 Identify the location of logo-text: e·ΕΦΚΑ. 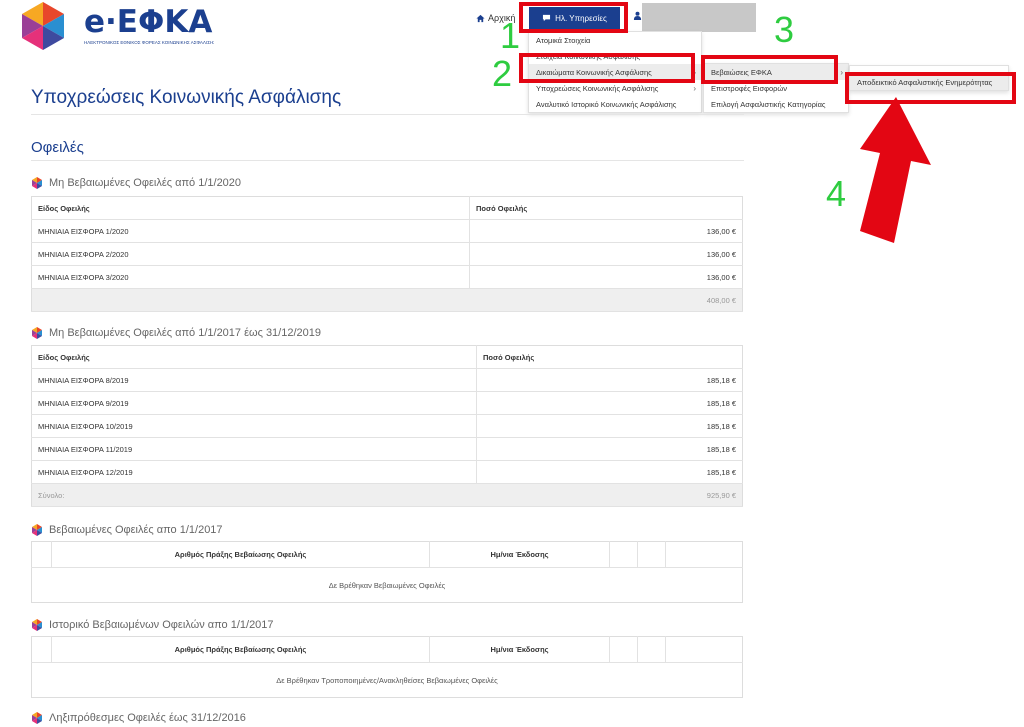
(148, 22).